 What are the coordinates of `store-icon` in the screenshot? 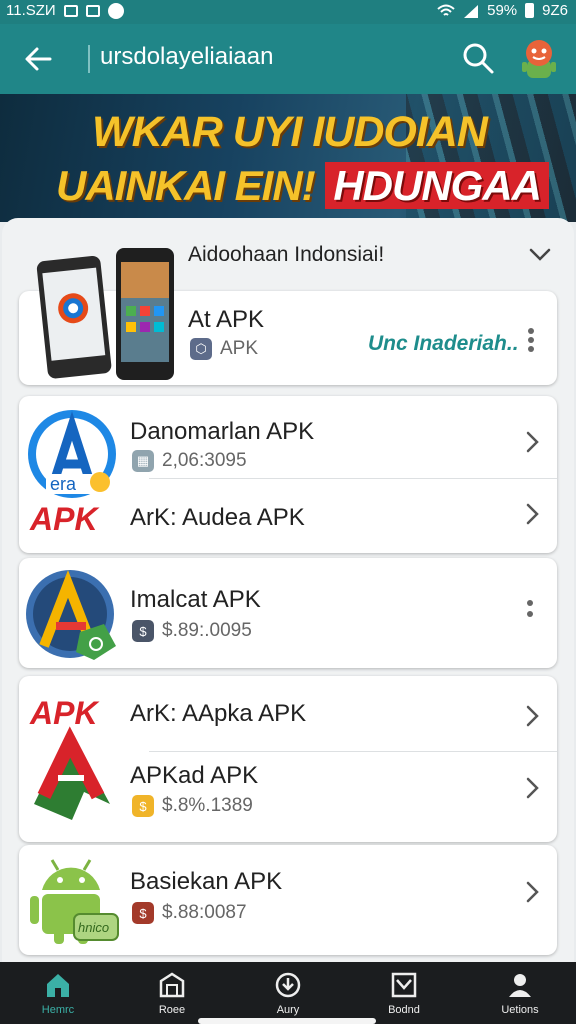 It's located at (172, 985).